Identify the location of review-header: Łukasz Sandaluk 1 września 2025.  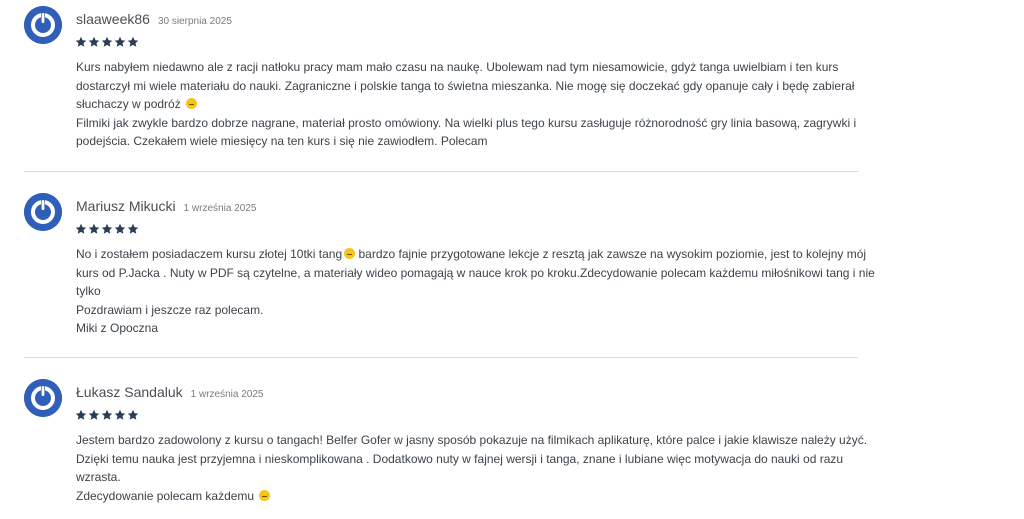
(169, 393).